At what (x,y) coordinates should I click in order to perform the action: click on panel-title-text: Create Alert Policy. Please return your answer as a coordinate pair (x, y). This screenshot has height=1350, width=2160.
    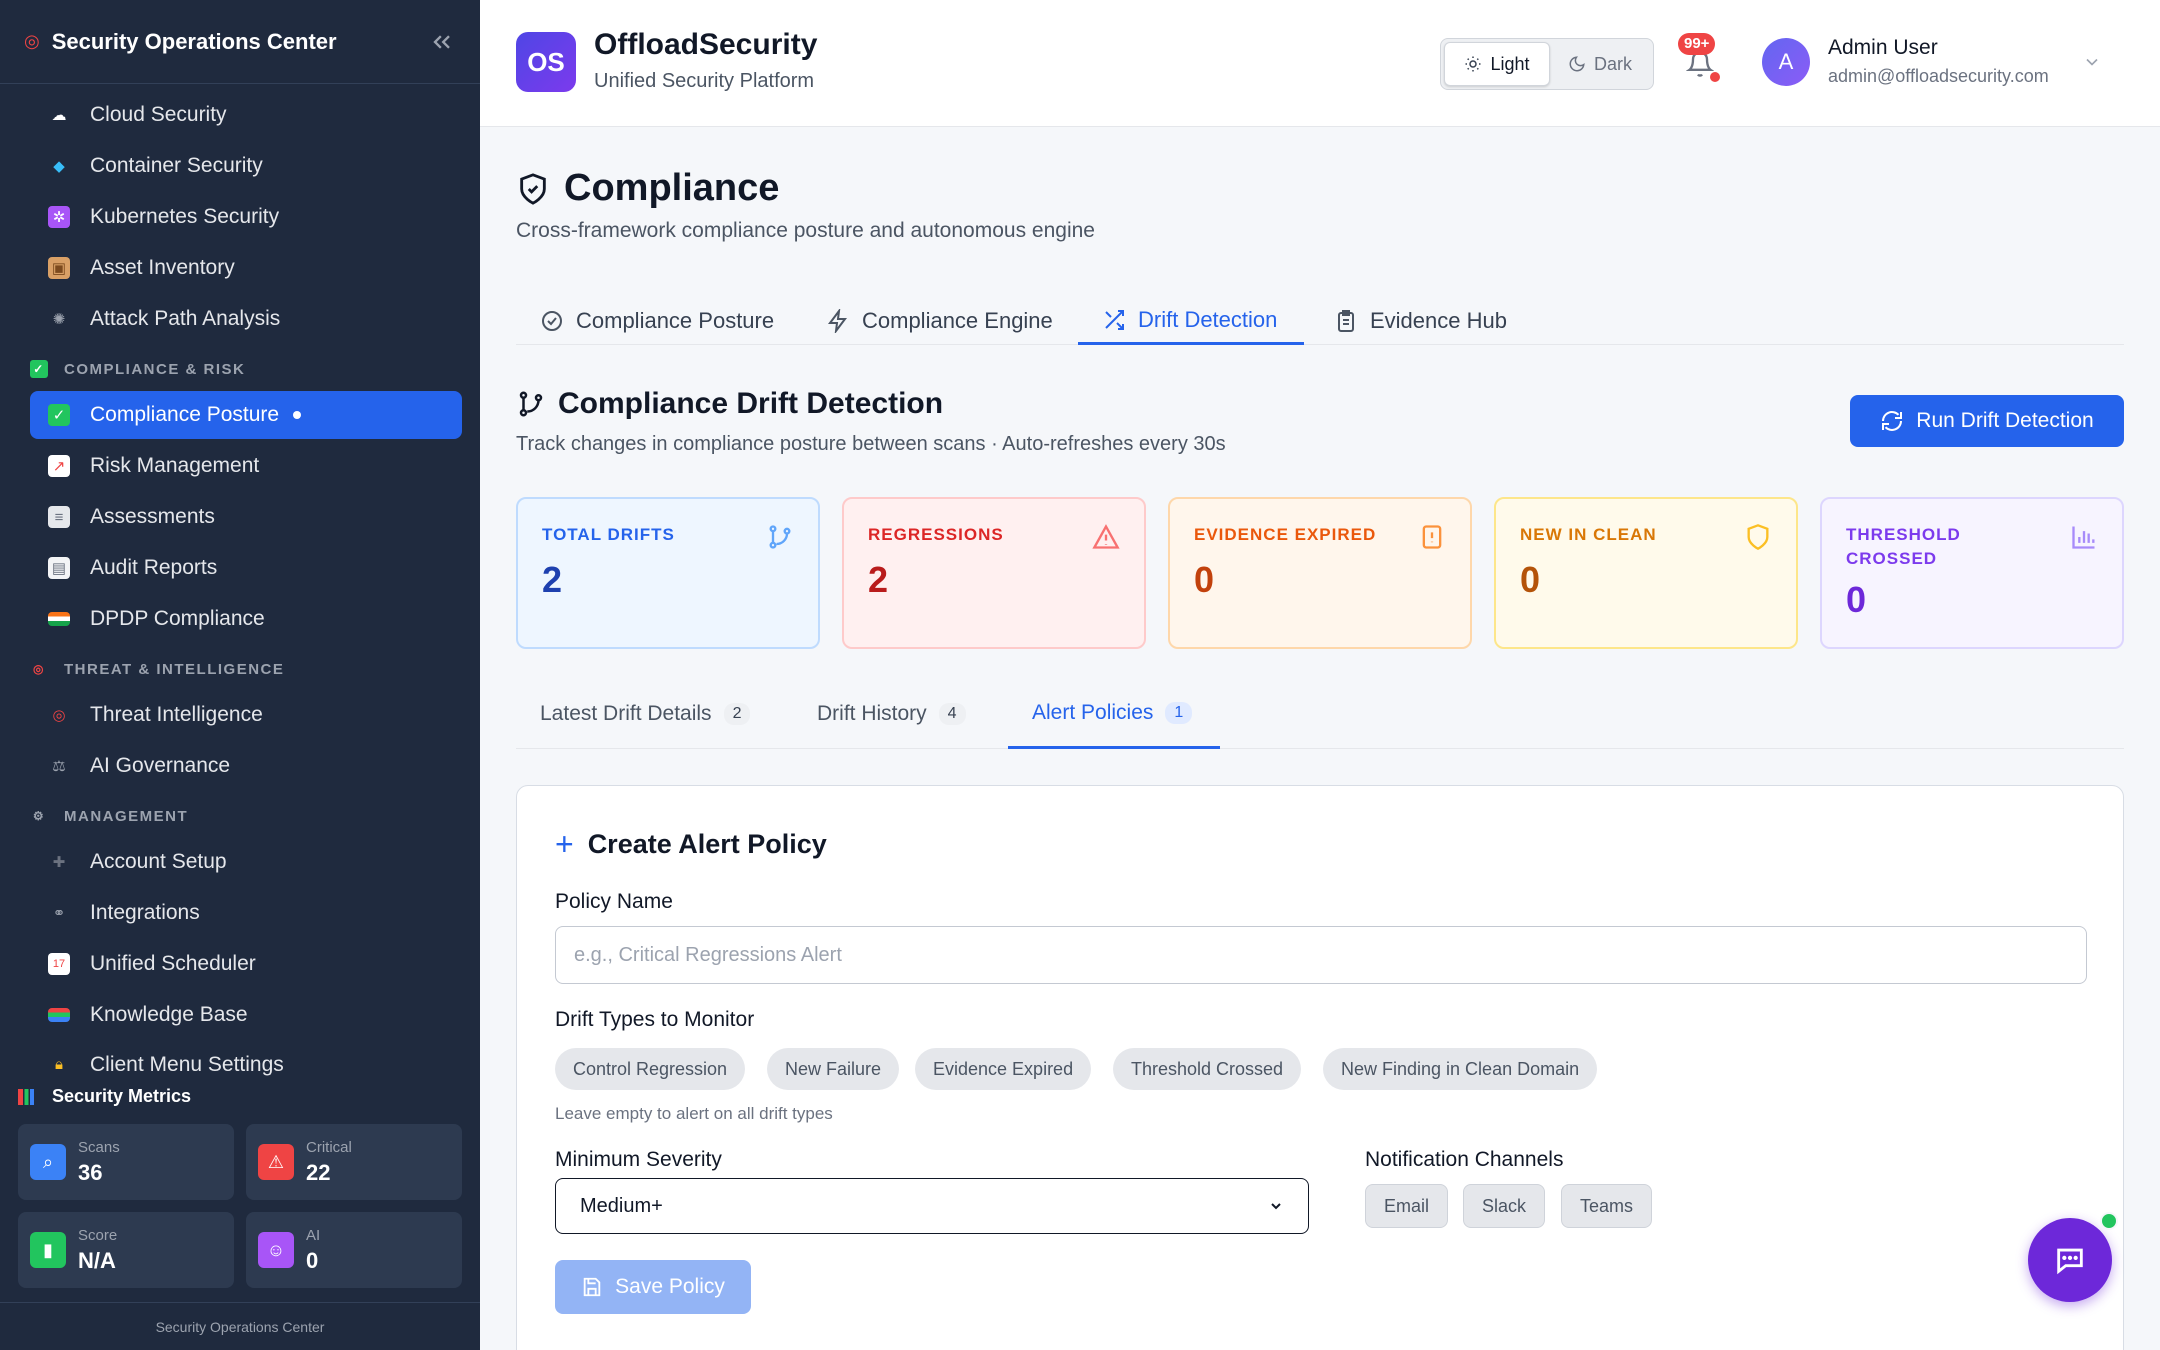
    Looking at the image, I should click on (707, 844).